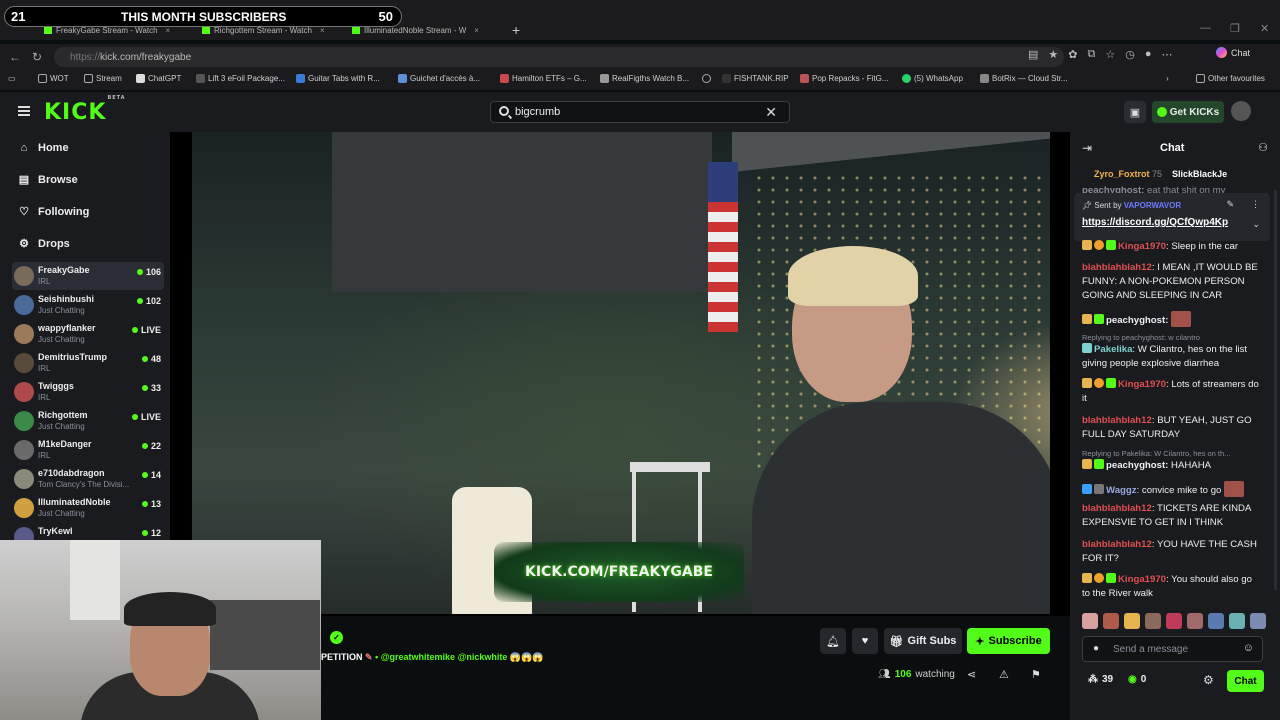  Describe the element at coordinates (865, 641) in the screenshot. I see `follow-heart-button: ♥` at that location.